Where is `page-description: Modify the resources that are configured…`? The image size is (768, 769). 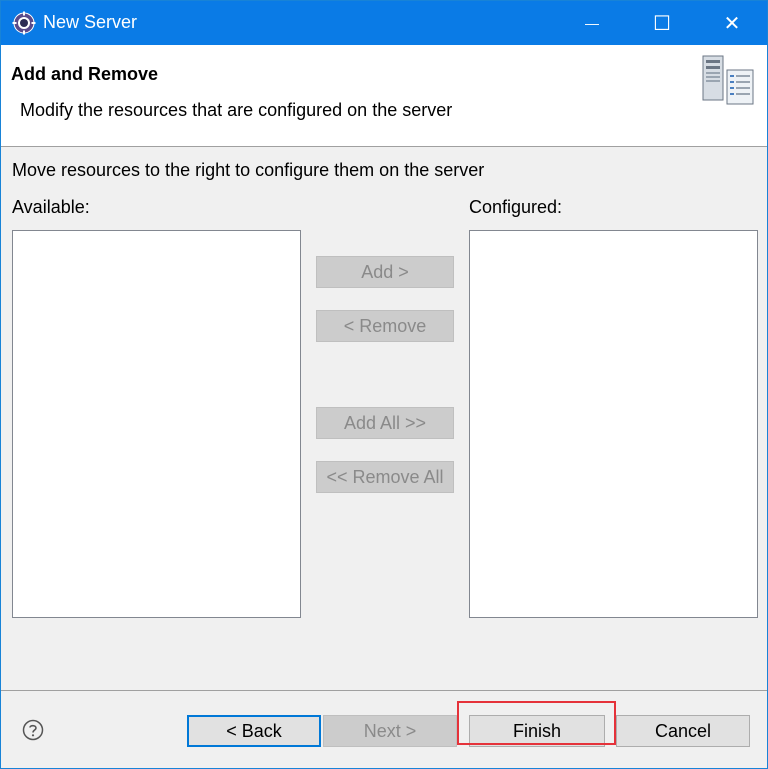 page-description: Modify the resources that are configured… is located at coordinates (236, 110).